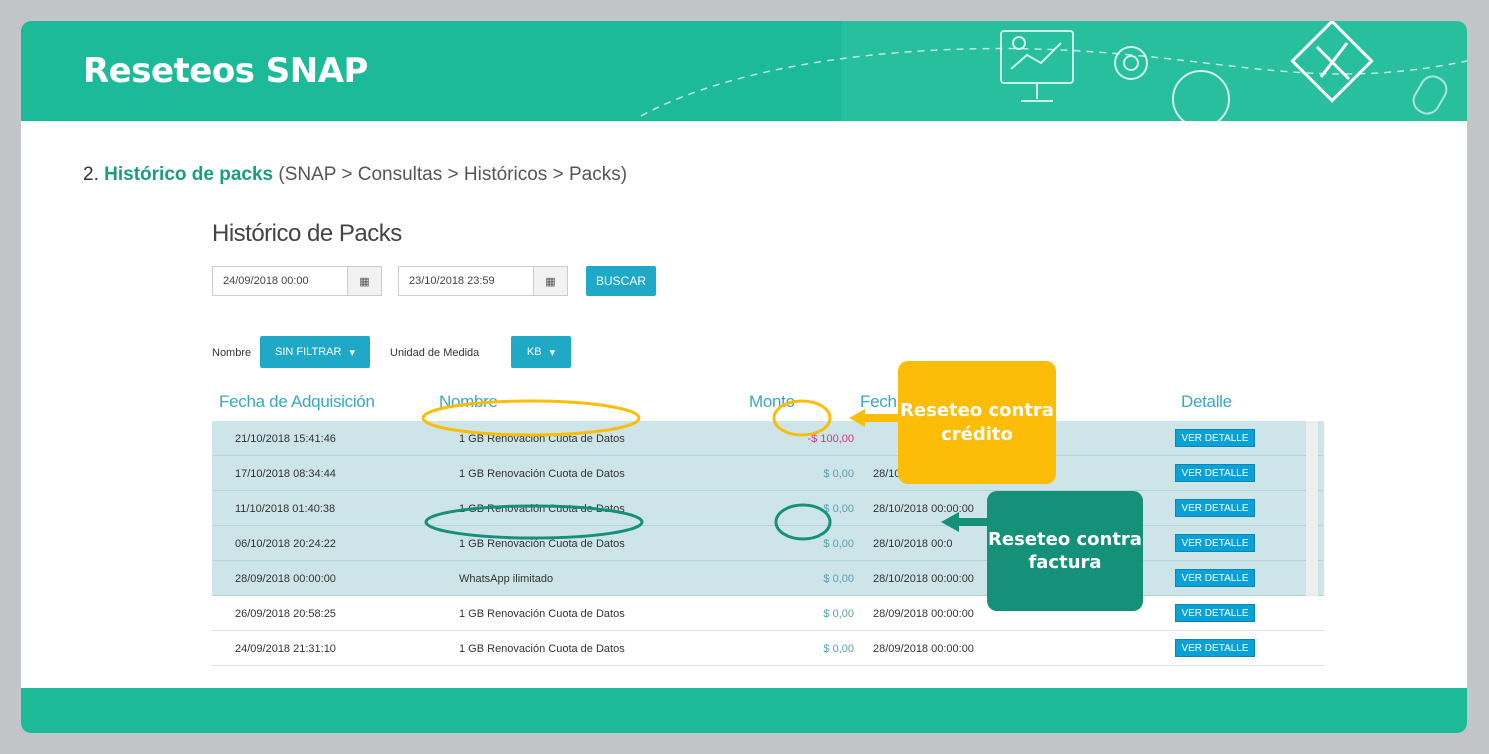  What do you see at coordinates (913, 543) in the screenshot?
I see `cell-expiry: 28/10/2018 00:0` at bounding box center [913, 543].